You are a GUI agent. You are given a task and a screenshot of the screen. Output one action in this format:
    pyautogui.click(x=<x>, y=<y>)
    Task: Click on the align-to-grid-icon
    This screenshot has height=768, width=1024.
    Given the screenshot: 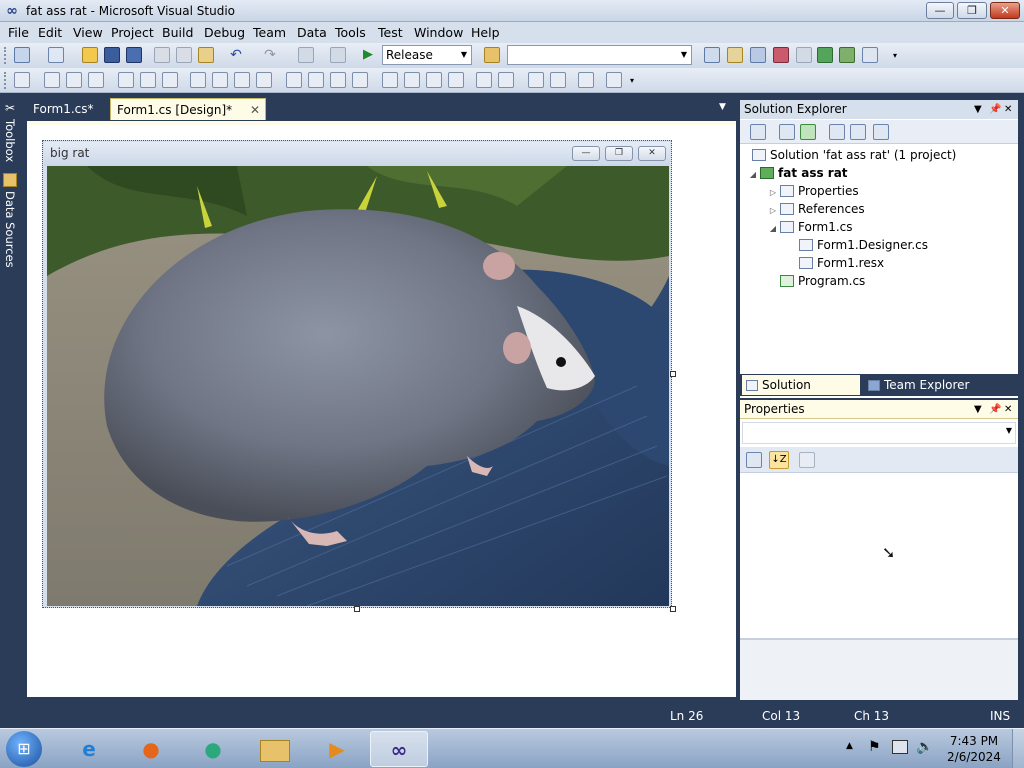 What is the action you would take?
    pyautogui.click(x=22, y=80)
    